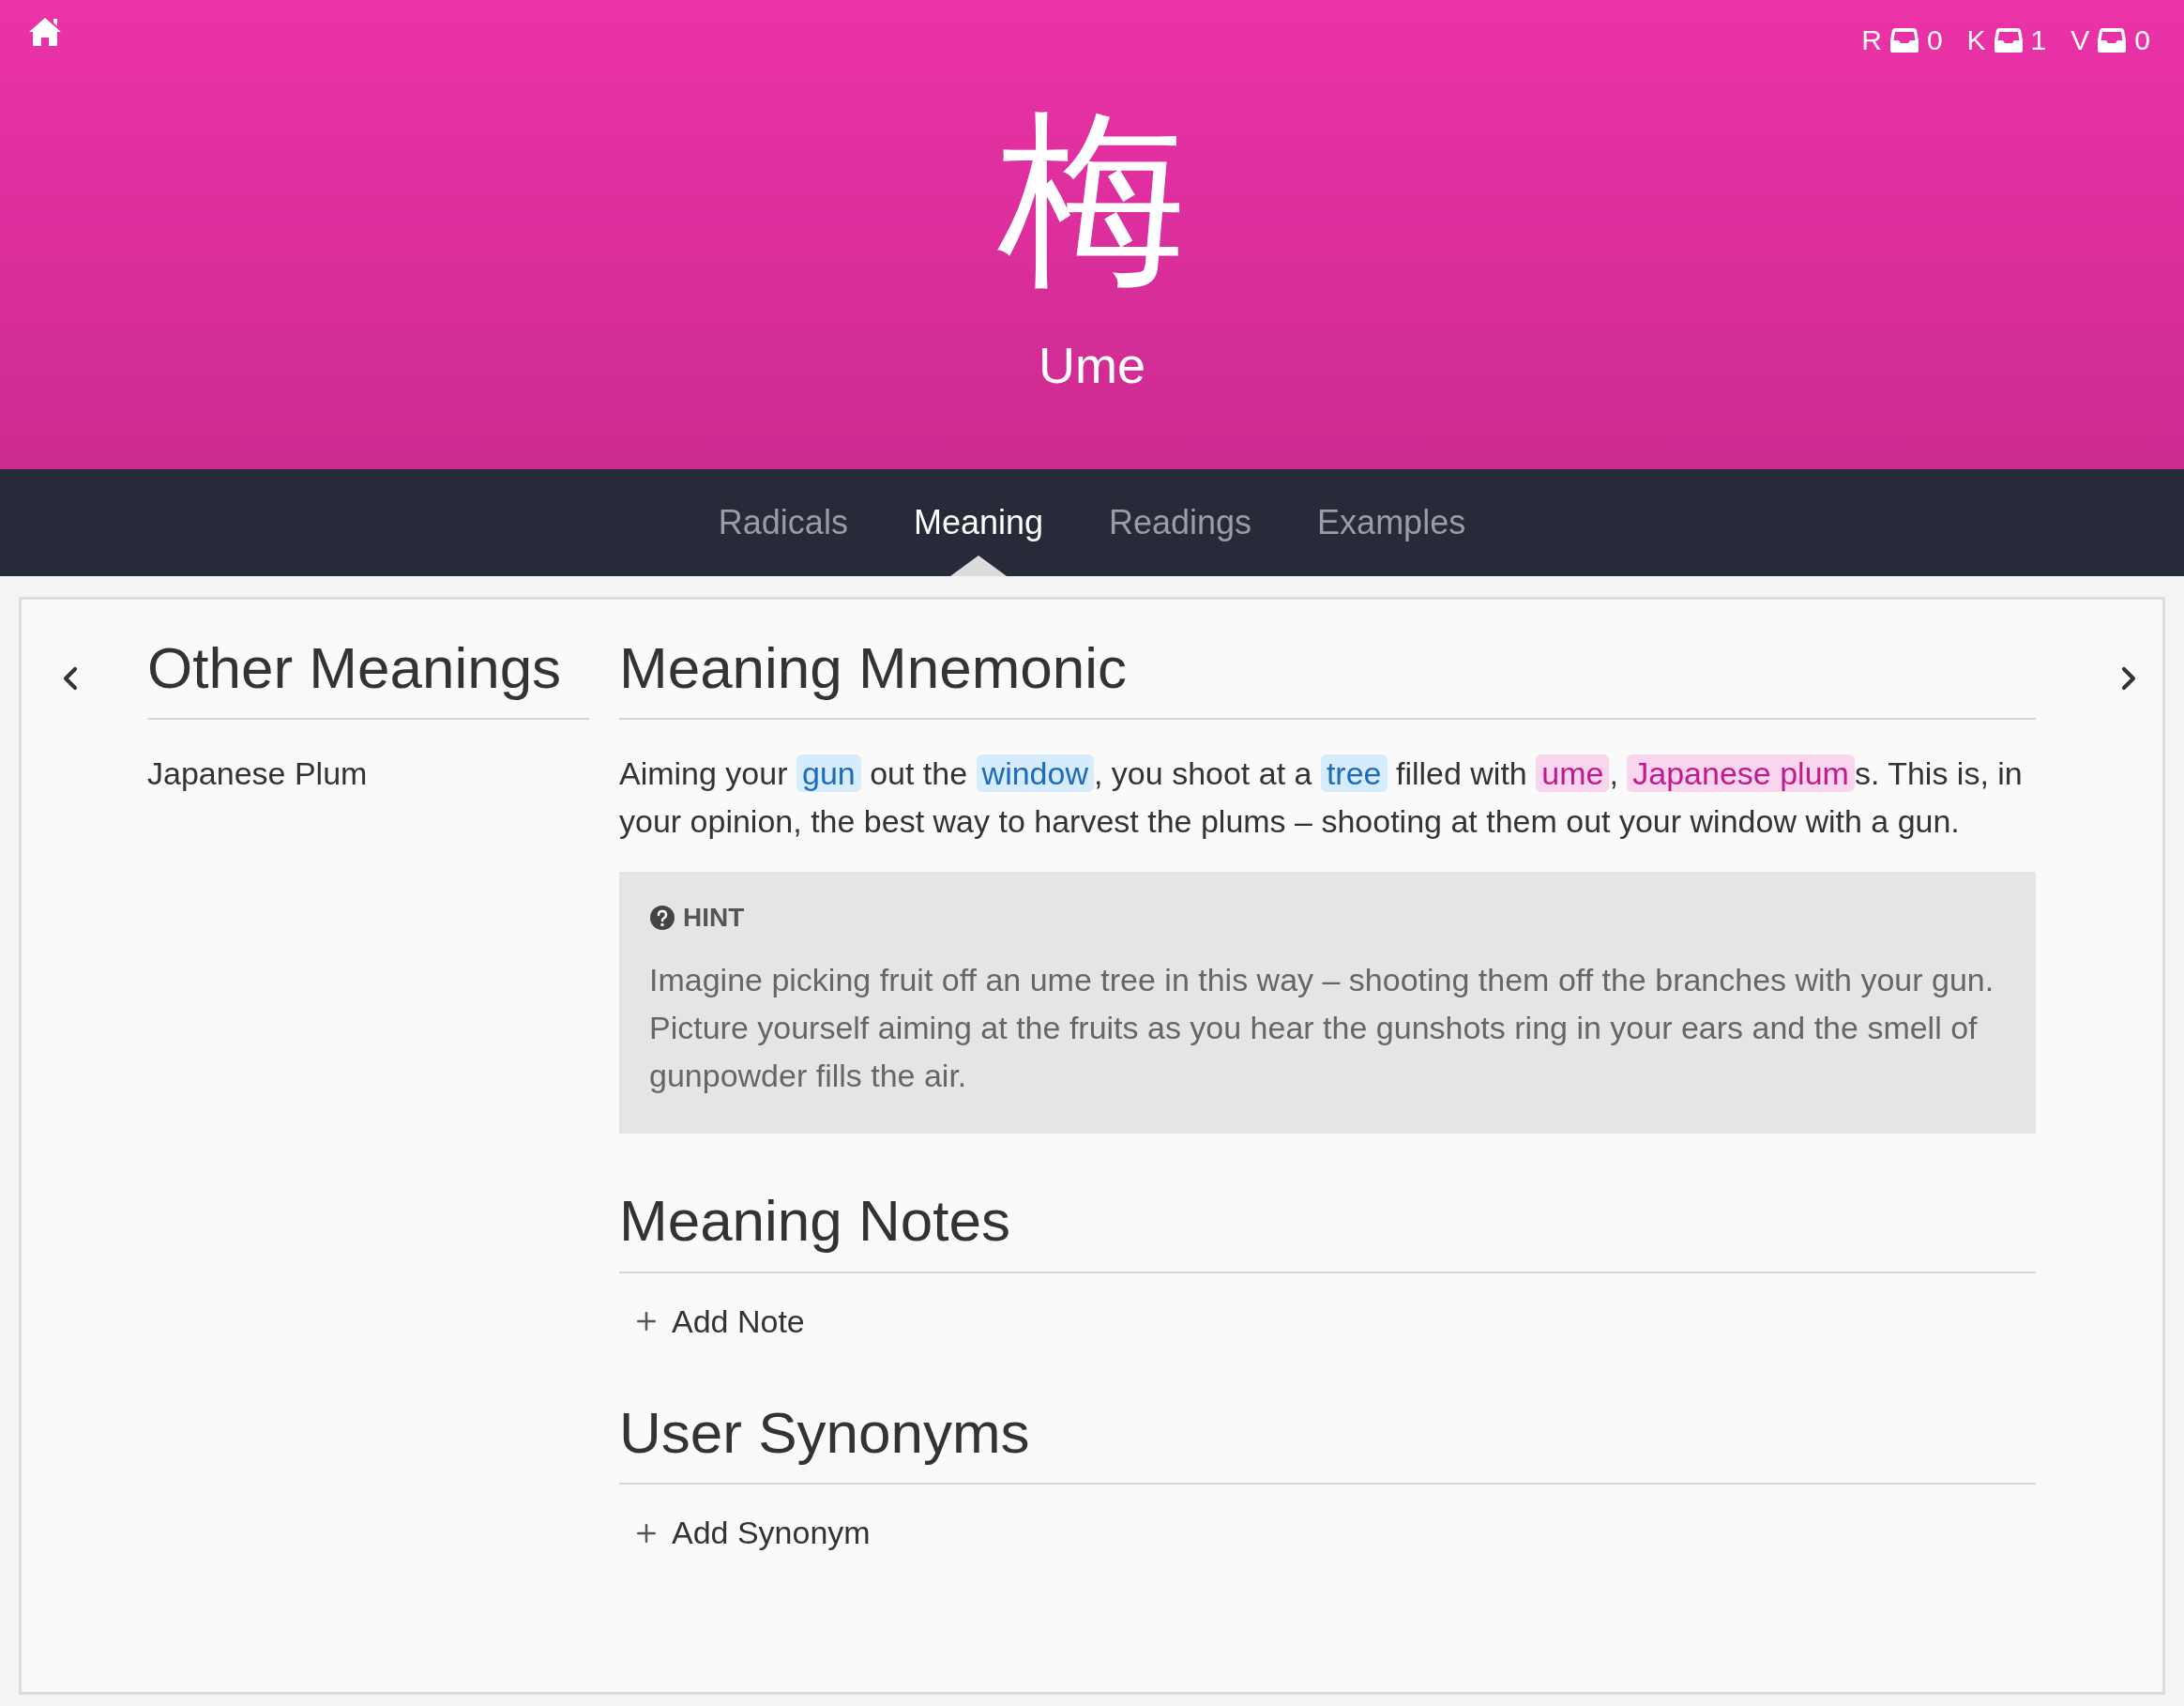 The width and height of the screenshot is (2184, 1706). What do you see at coordinates (718, 1321) in the screenshot?
I see `add-button: Add Note` at bounding box center [718, 1321].